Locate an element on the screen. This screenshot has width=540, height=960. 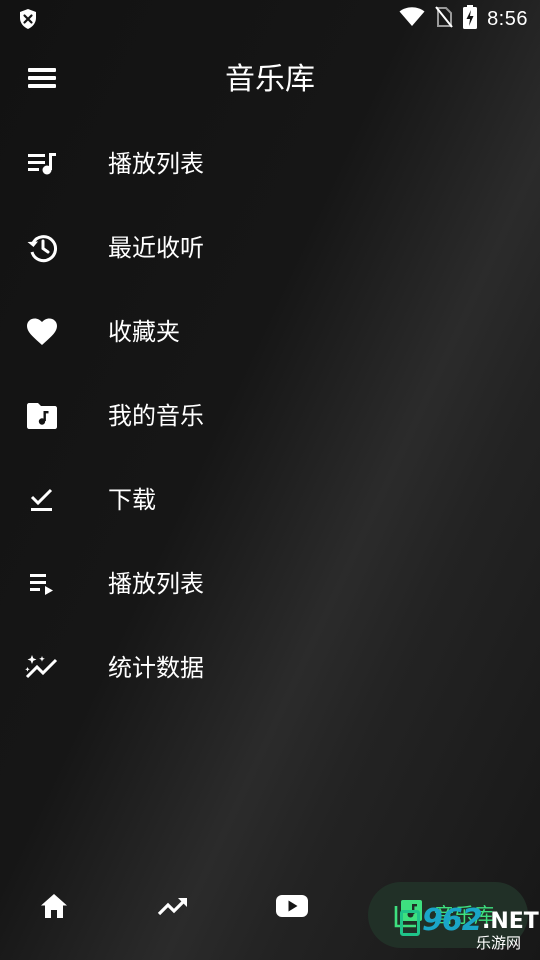
status-bar: 8:56 is located at coordinates (270, 19).